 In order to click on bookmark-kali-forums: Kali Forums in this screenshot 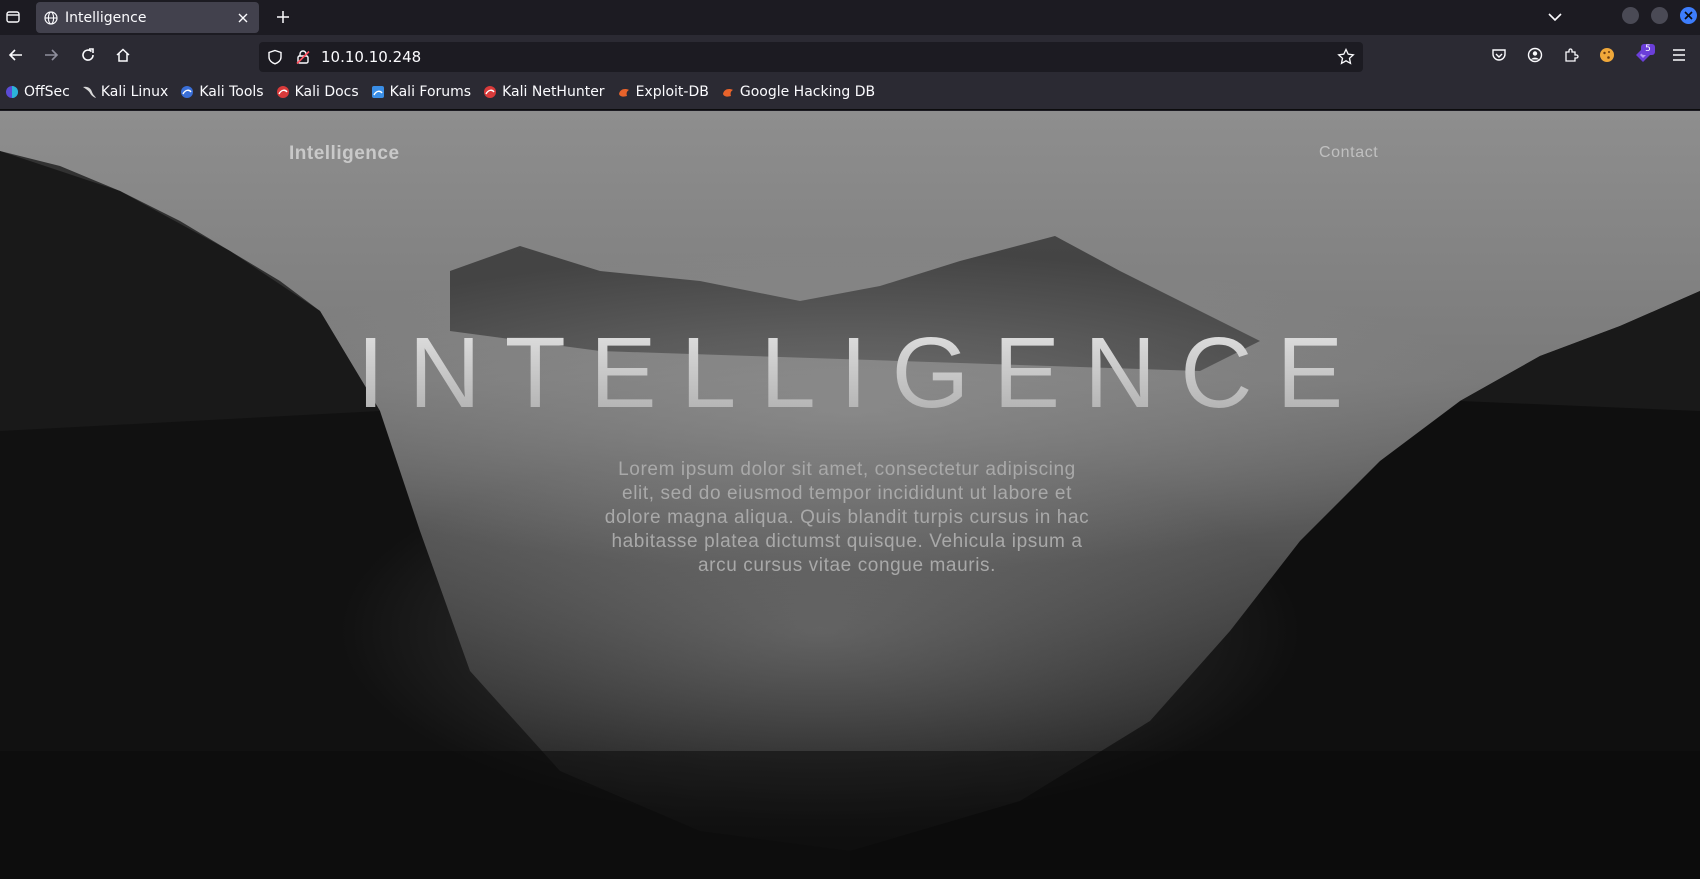, I will do `click(420, 92)`.